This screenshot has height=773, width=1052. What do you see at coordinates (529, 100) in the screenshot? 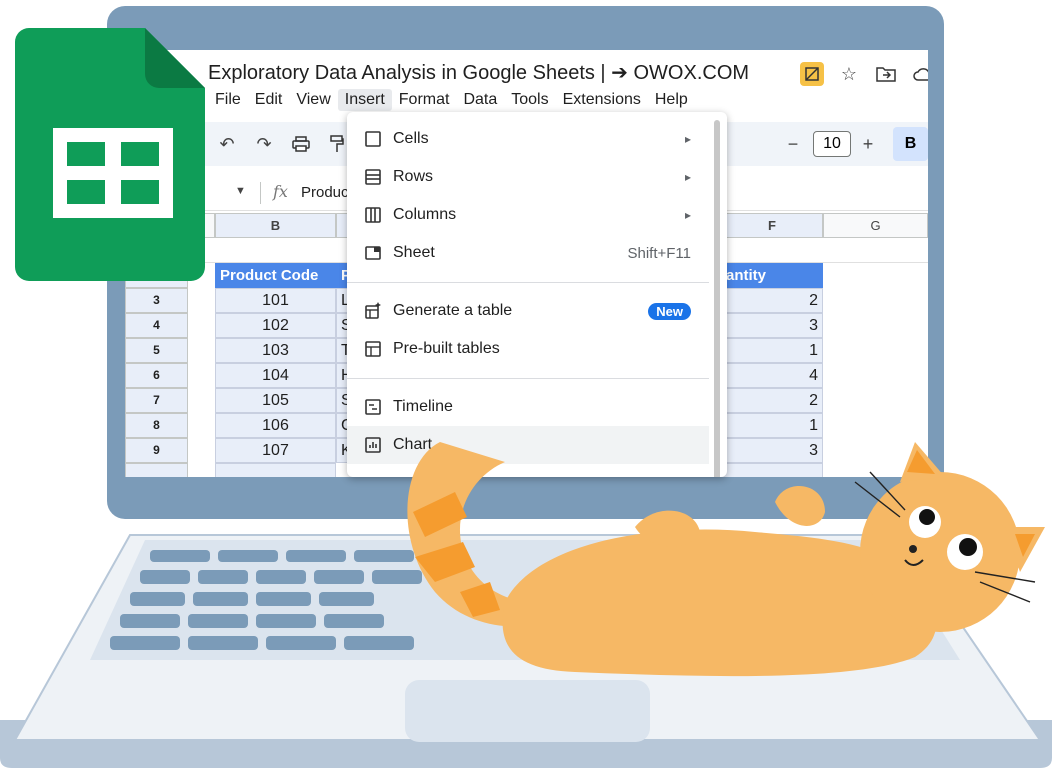
I see `menu-tools: Tools` at bounding box center [529, 100].